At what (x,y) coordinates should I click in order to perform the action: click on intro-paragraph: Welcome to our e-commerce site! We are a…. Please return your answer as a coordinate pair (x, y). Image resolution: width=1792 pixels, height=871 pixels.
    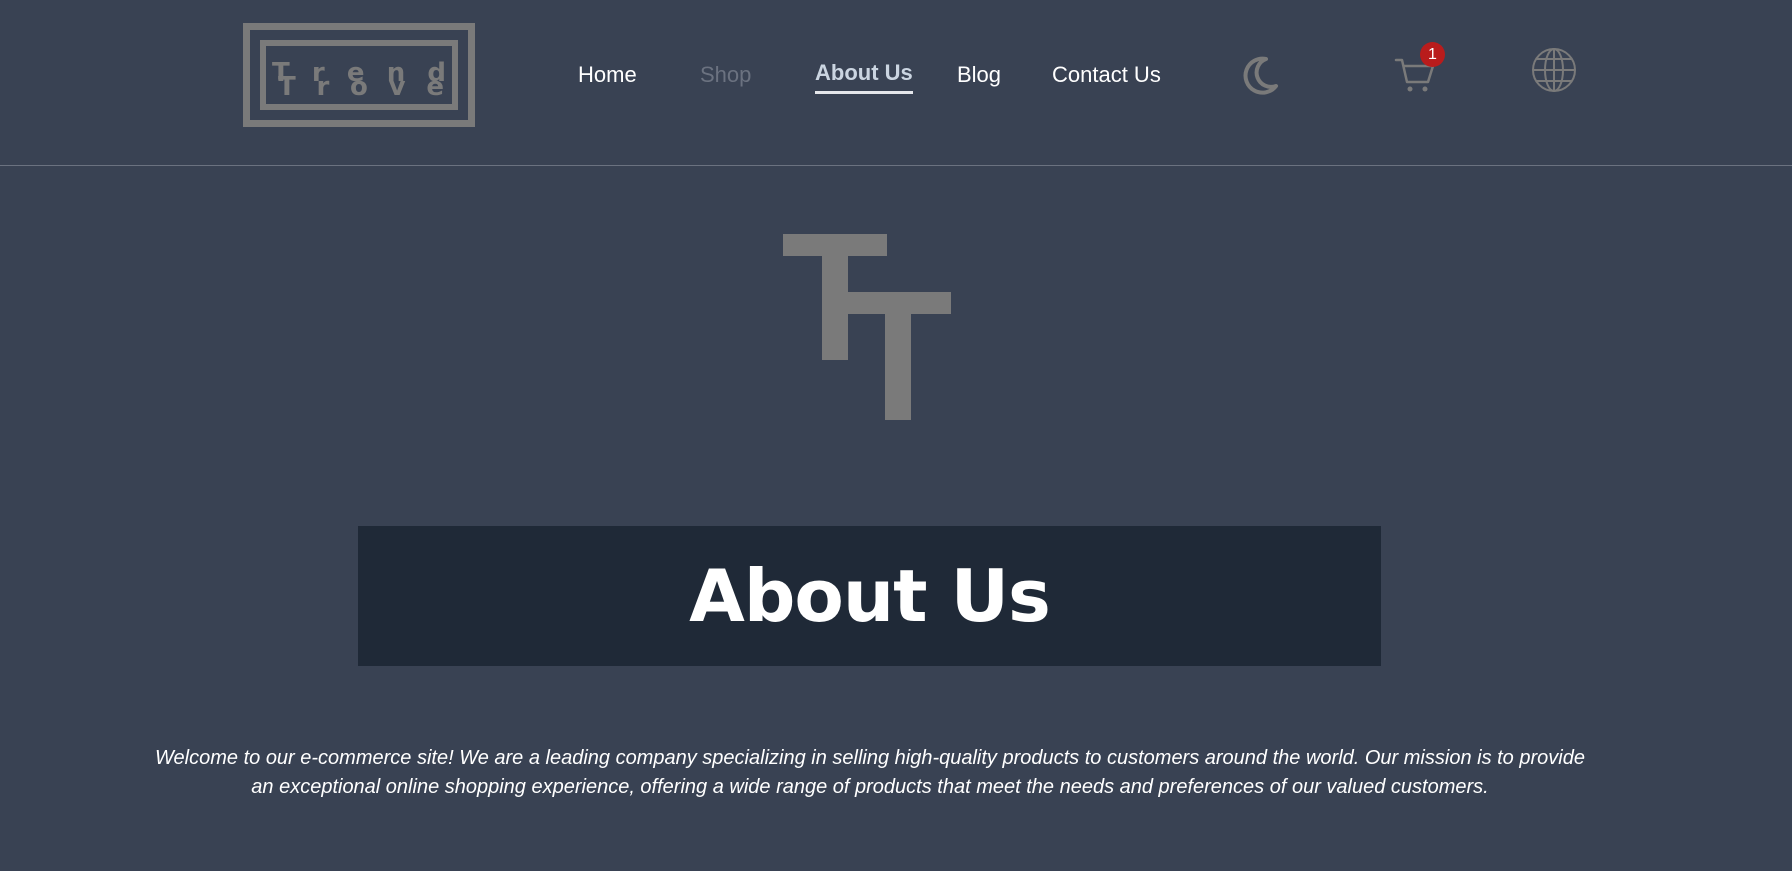
    Looking at the image, I should click on (870, 773).